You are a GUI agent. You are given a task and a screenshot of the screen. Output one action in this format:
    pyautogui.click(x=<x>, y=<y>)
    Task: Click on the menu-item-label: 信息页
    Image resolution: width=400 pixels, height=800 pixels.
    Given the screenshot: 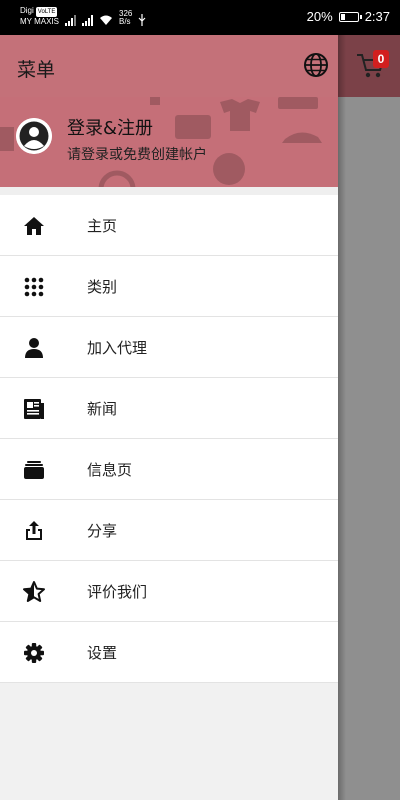 What is the action you would take?
    pyautogui.click(x=110, y=470)
    